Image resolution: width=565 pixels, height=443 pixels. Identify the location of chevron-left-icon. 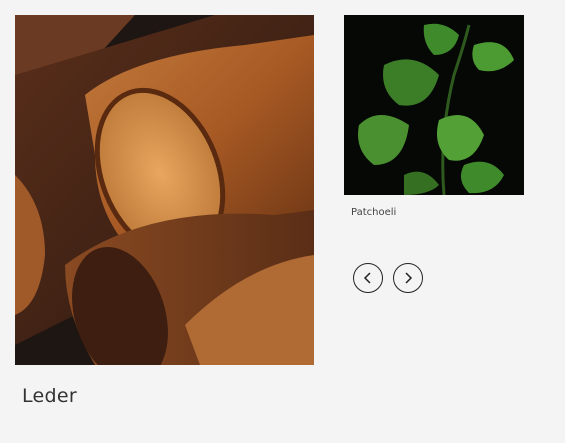
(367, 278).